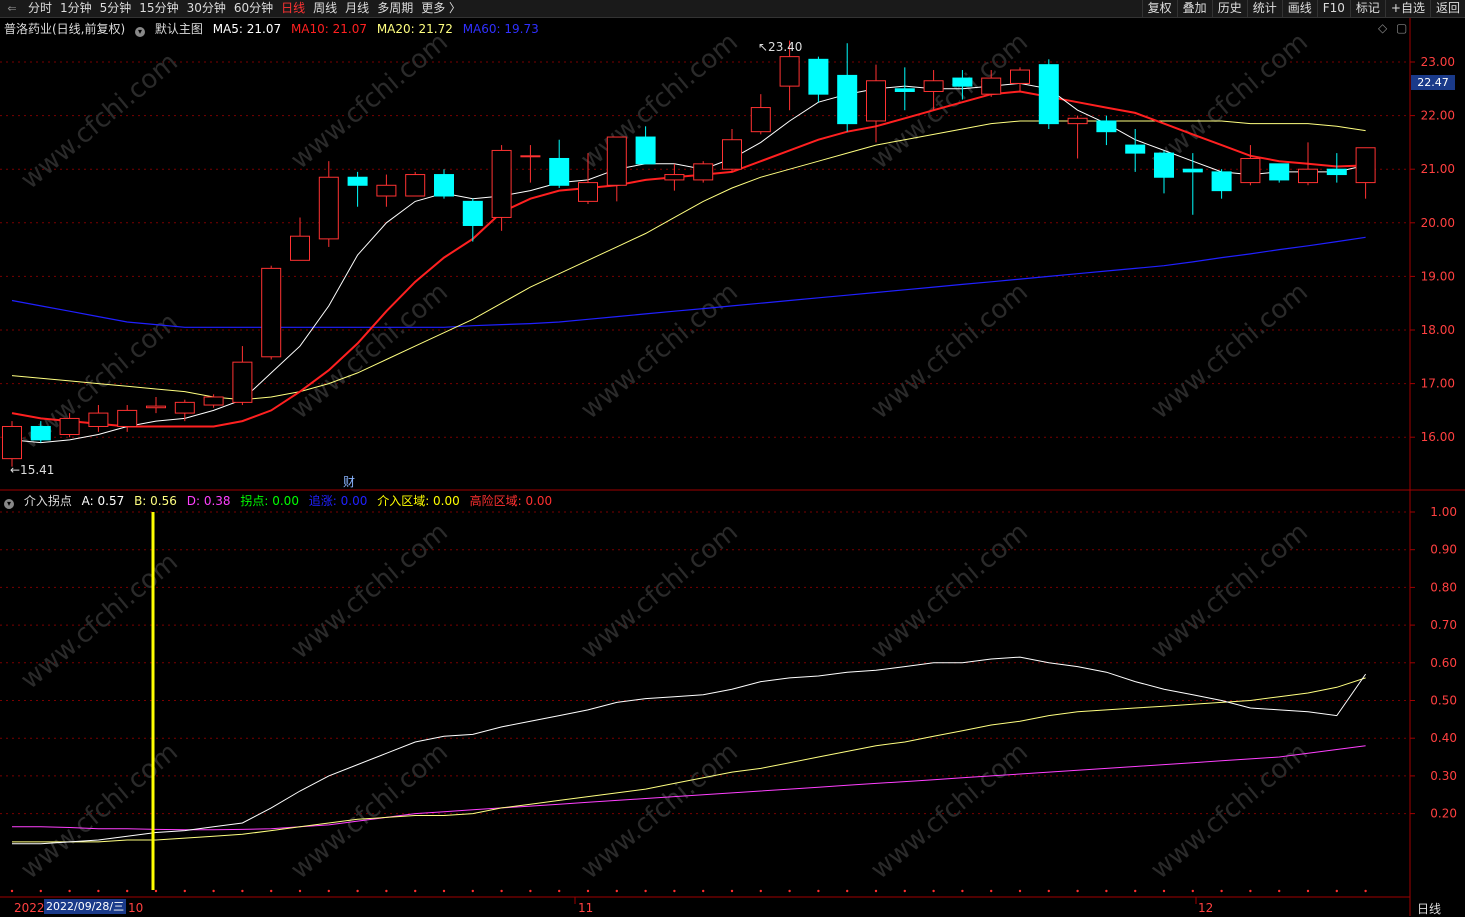 This screenshot has width=1465, height=917. I want to click on zoom-icon: ▢, so click(1401, 28).